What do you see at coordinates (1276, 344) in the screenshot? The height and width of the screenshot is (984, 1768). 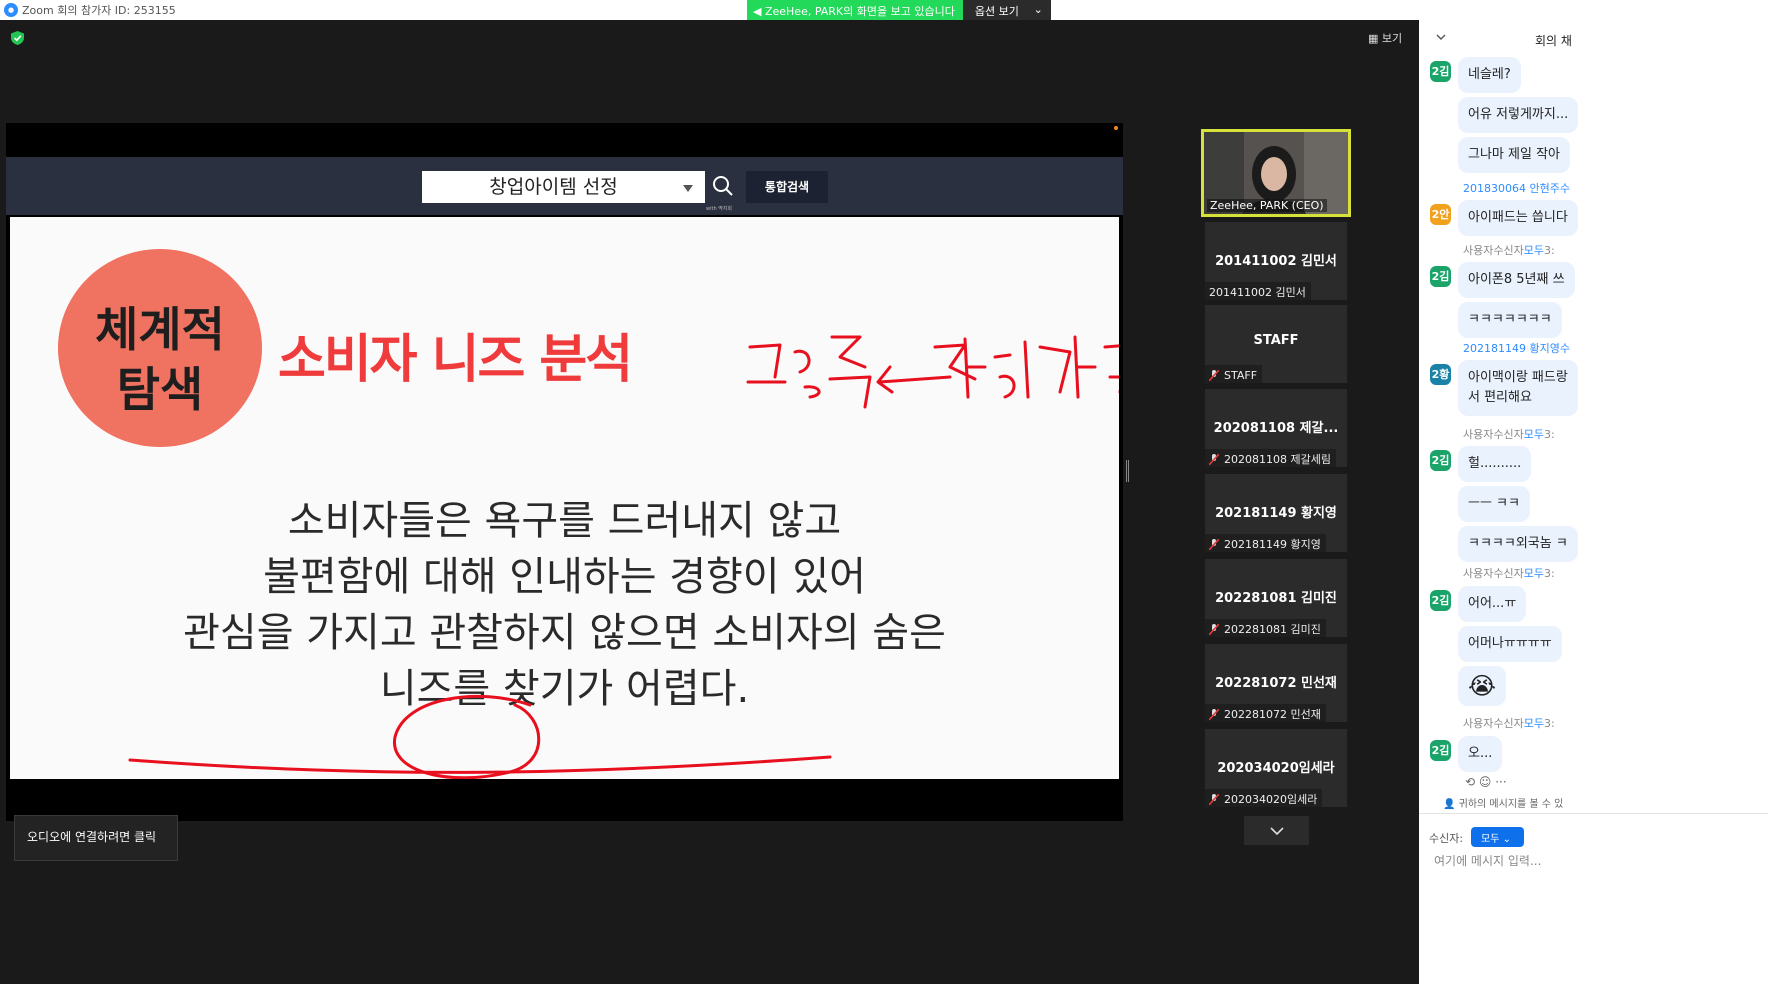 I see `participant-tile: STAFF STAFF` at bounding box center [1276, 344].